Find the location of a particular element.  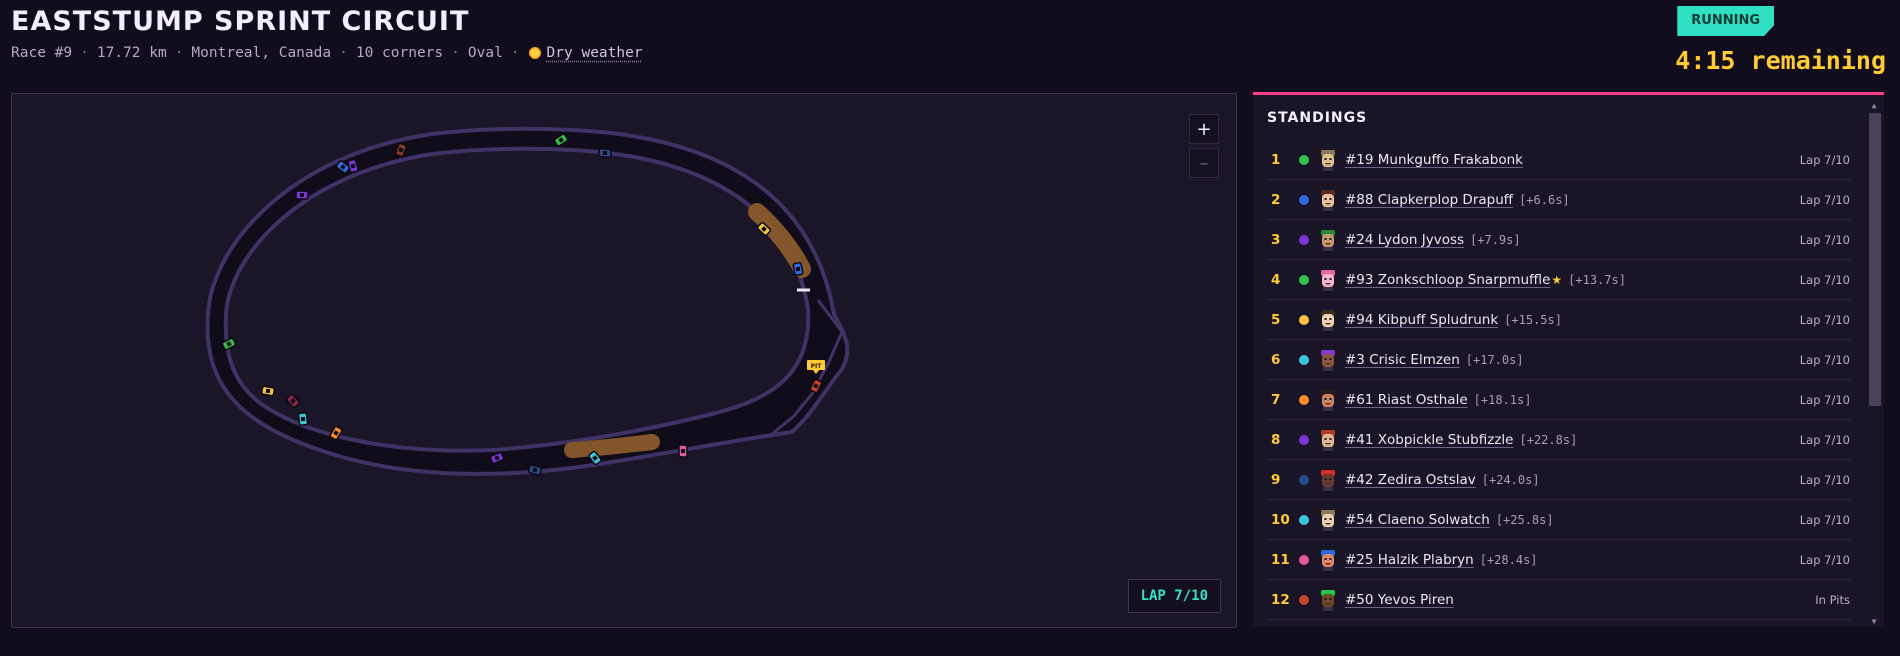

scroll-down-icon: ▼ is located at coordinates (1874, 621).